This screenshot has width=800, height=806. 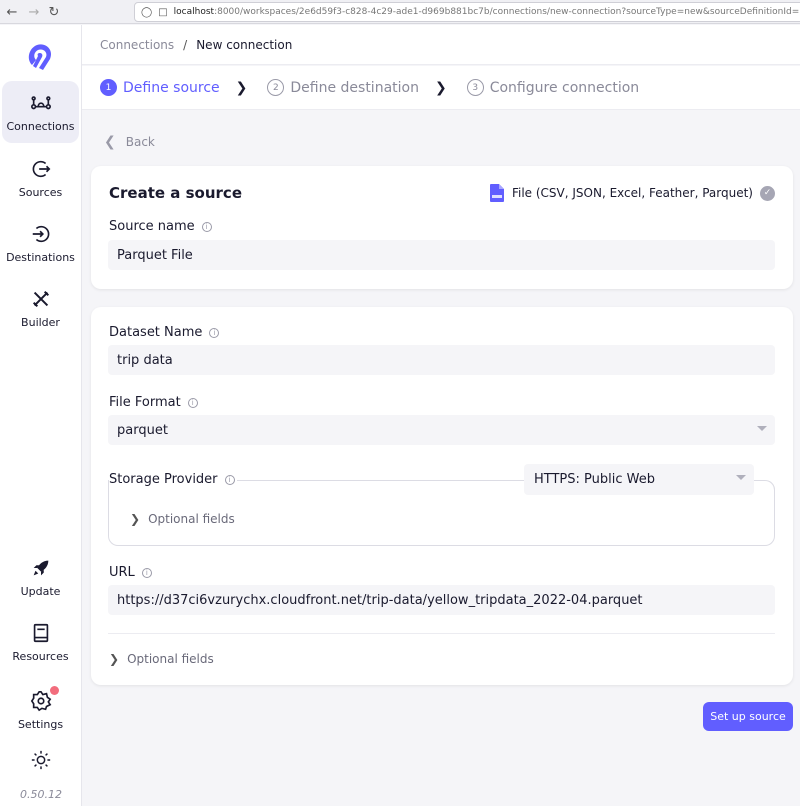 I want to click on sidebar-item-sources: Sources, so click(x=40, y=178).